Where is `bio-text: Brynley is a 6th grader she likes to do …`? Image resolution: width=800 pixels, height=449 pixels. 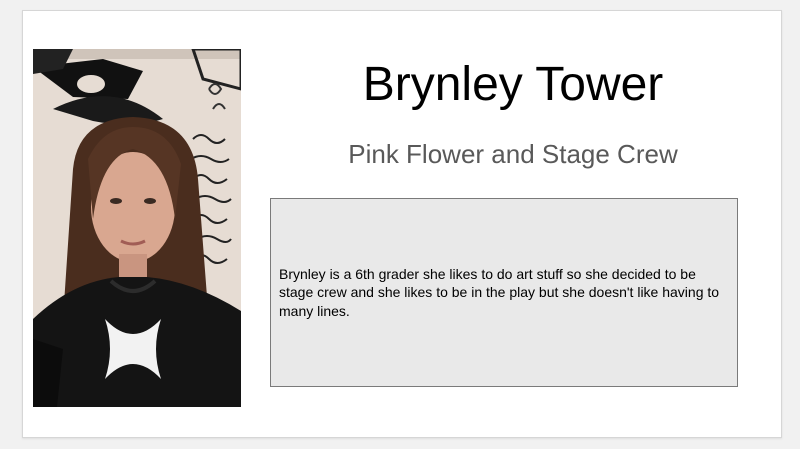 bio-text: Brynley is a 6th grader she likes to do … is located at coordinates (499, 292).